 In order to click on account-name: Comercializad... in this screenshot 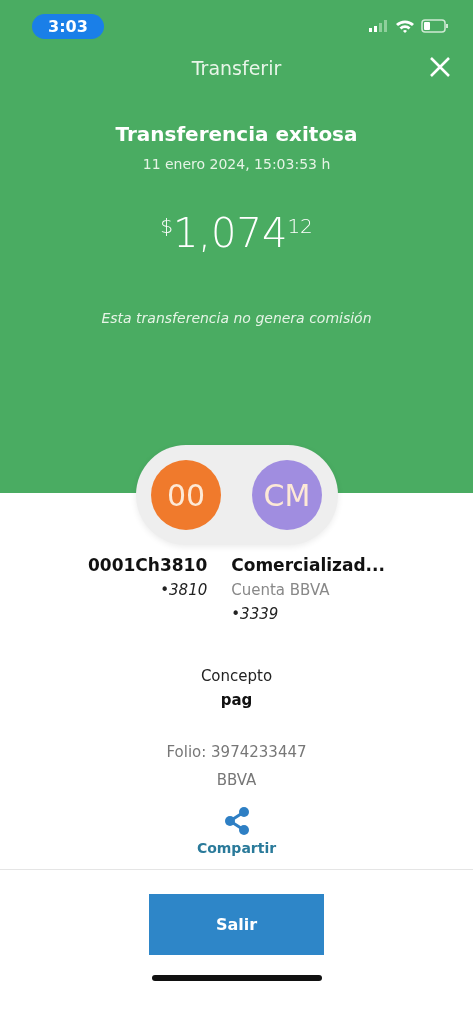, I will do `click(308, 565)`.